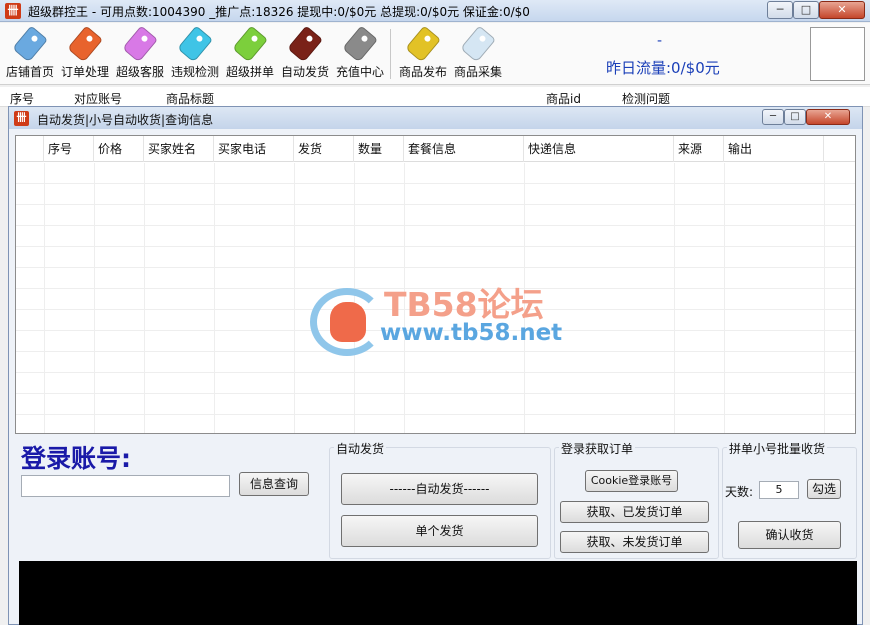  I want to click on column-header: 套餐信息, so click(464, 149).